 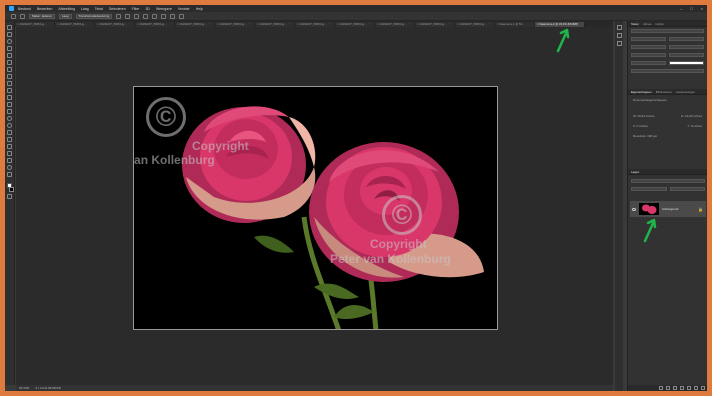 I want to click on tab-character: Teken, so click(x=635, y=24).